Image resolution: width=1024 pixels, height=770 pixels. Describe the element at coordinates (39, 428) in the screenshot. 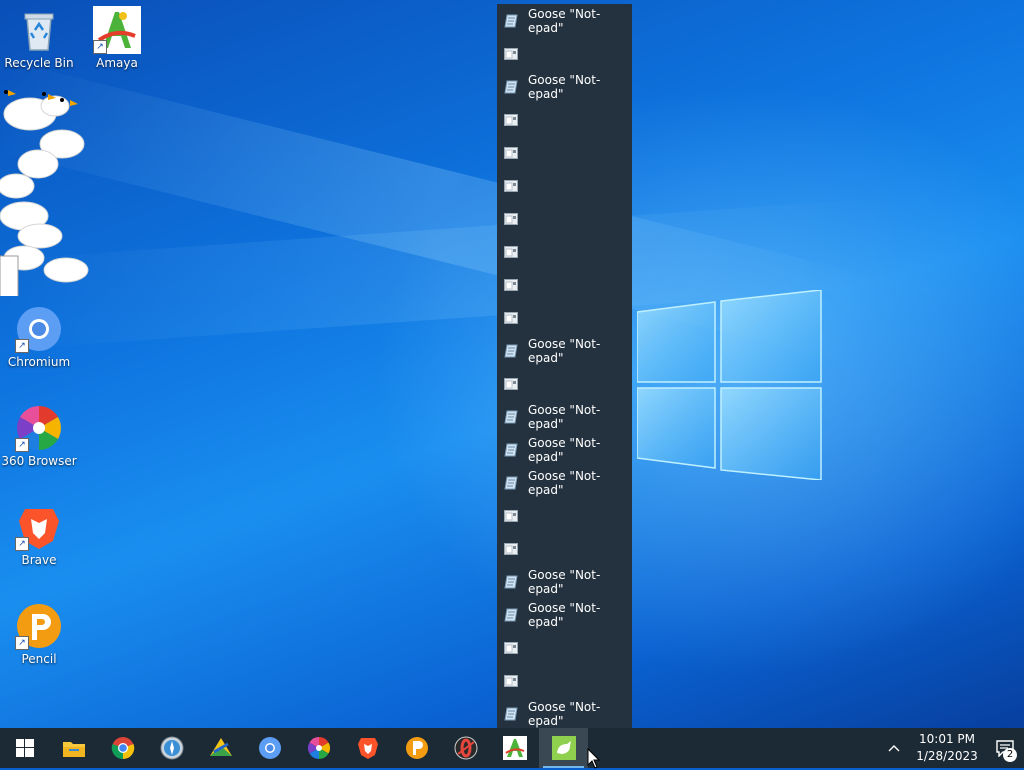

I see `360-browser-icon: ↗` at that location.